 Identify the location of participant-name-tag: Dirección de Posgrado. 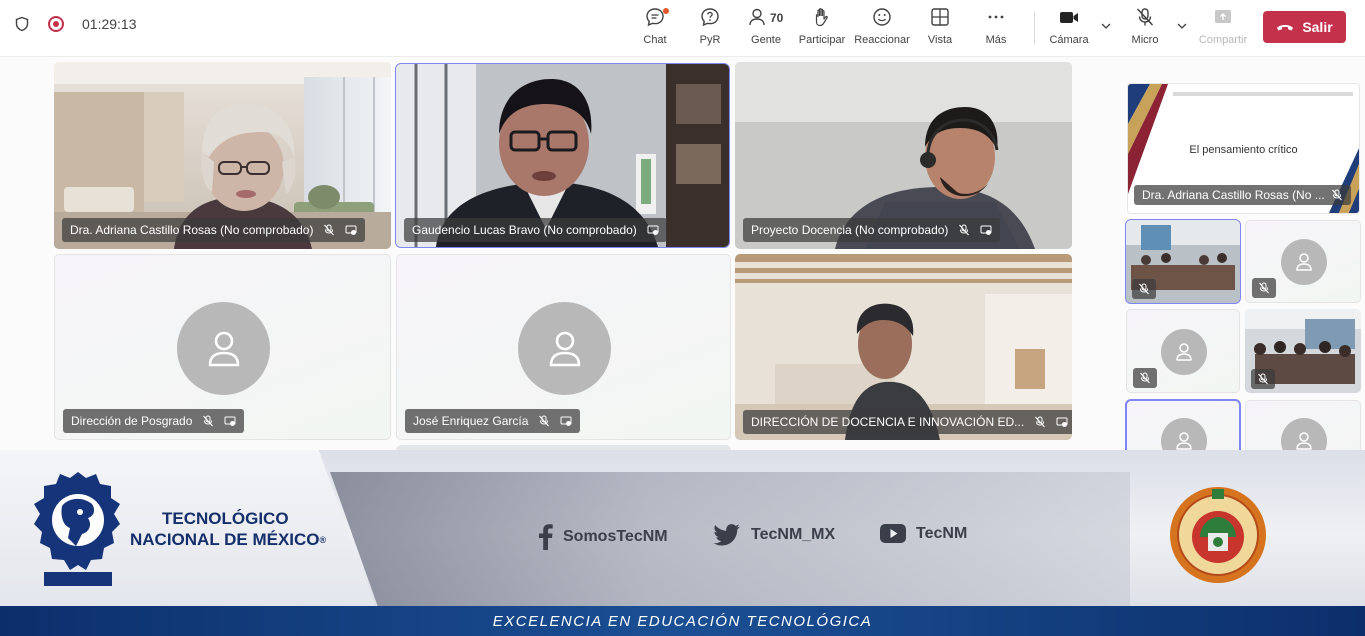
(154, 421).